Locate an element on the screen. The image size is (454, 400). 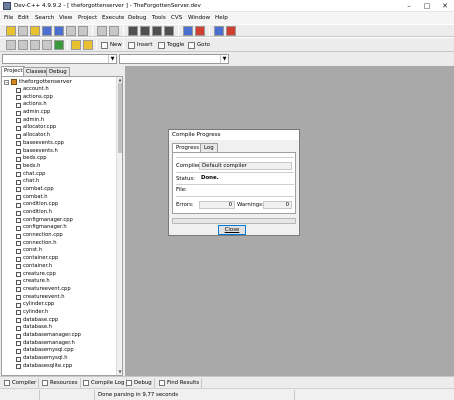
tab-log: Log is located at coordinates (209, 147).